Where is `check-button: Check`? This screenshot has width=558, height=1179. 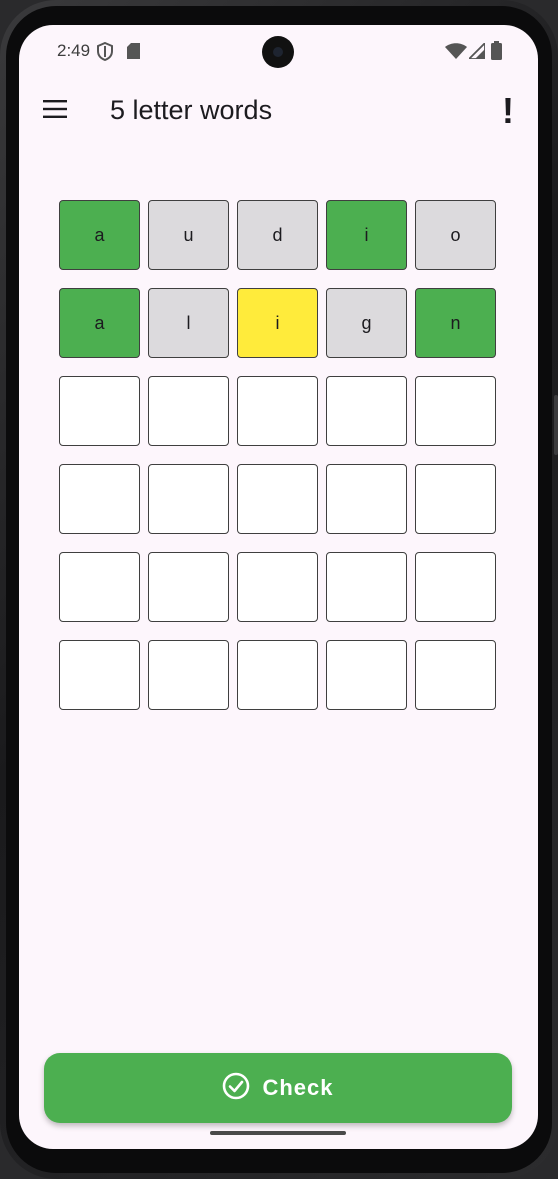 check-button: Check is located at coordinates (278, 1088).